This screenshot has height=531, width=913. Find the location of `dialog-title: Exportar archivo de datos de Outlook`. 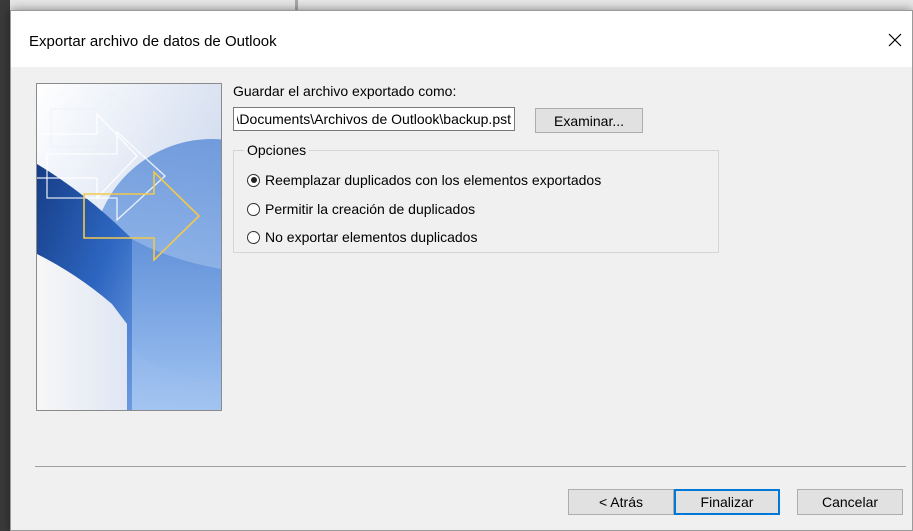

dialog-title: Exportar archivo de datos de Outlook is located at coordinates (153, 41).